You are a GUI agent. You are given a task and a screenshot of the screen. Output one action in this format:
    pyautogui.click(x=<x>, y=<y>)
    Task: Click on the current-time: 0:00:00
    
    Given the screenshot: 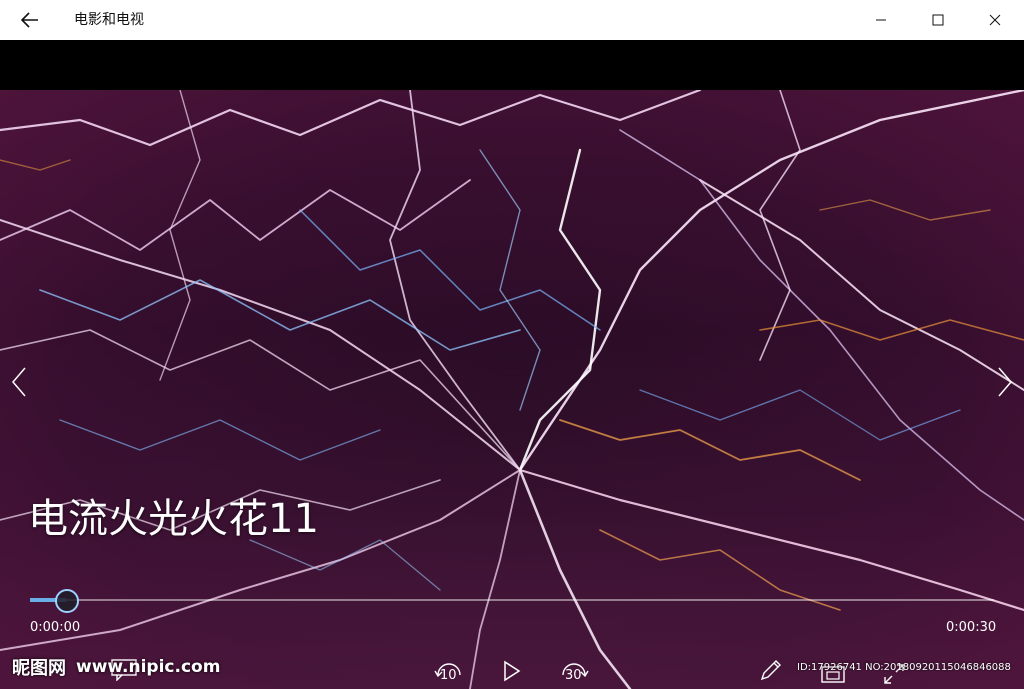 What is the action you would take?
    pyautogui.click(x=55, y=627)
    